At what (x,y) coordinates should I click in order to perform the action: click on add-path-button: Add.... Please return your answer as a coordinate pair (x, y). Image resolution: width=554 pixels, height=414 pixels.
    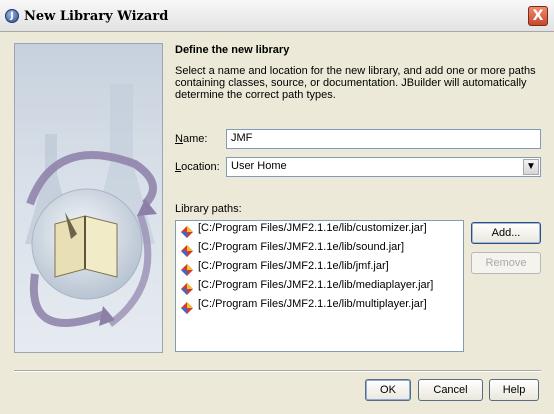
    Looking at the image, I should click on (506, 233).